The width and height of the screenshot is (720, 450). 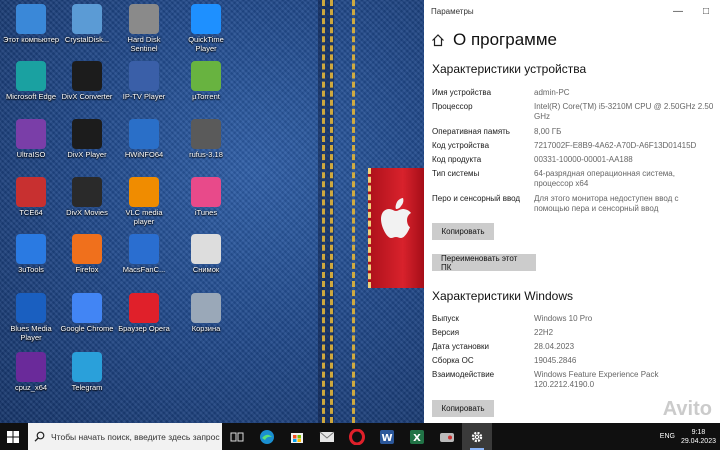 What do you see at coordinates (502, 296) in the screenshot?
I see `windows-section-title: Характеристики Windows` at bounding box center [502, 296].